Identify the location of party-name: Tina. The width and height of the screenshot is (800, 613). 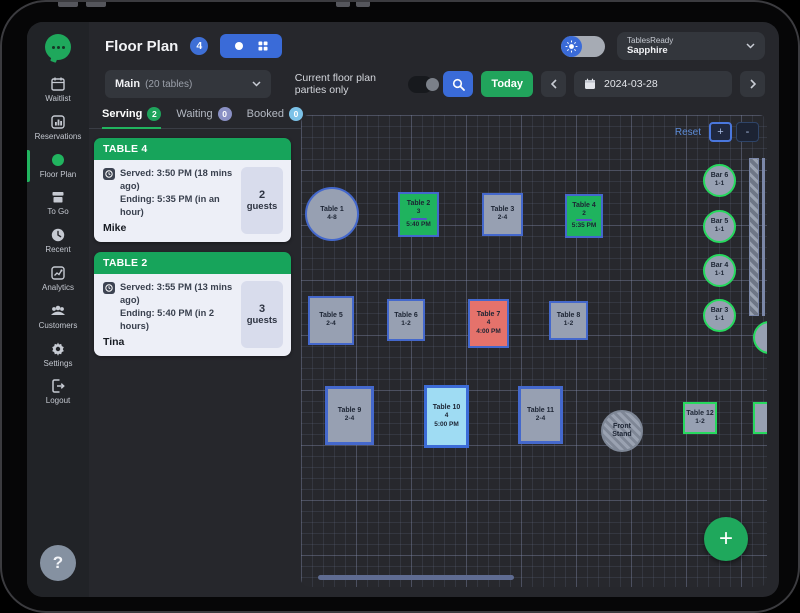
(114, 342).